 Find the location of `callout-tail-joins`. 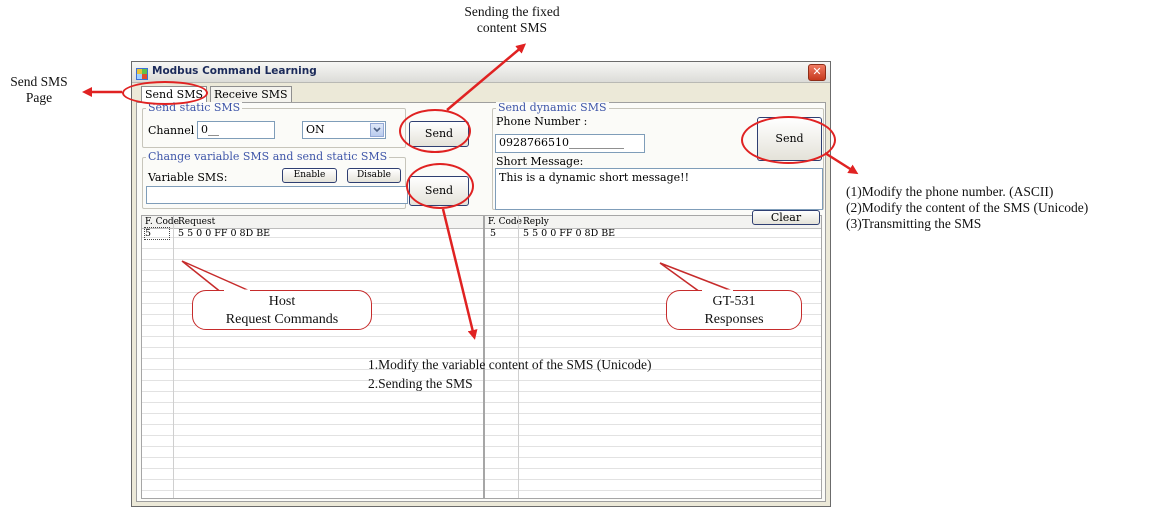

callout-tail-joins is located at coordinates (478, 291).